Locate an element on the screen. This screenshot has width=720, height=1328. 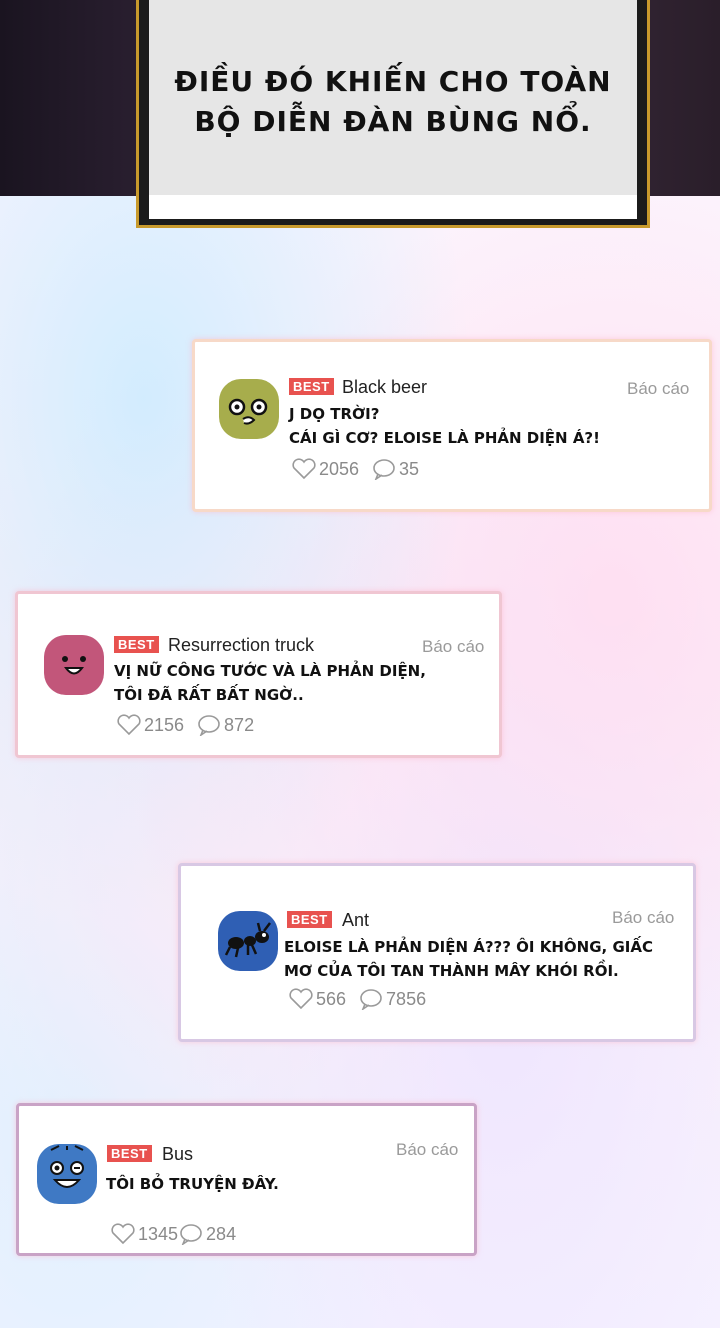
like-count: 1345 is located at coordinates (158, 1233).